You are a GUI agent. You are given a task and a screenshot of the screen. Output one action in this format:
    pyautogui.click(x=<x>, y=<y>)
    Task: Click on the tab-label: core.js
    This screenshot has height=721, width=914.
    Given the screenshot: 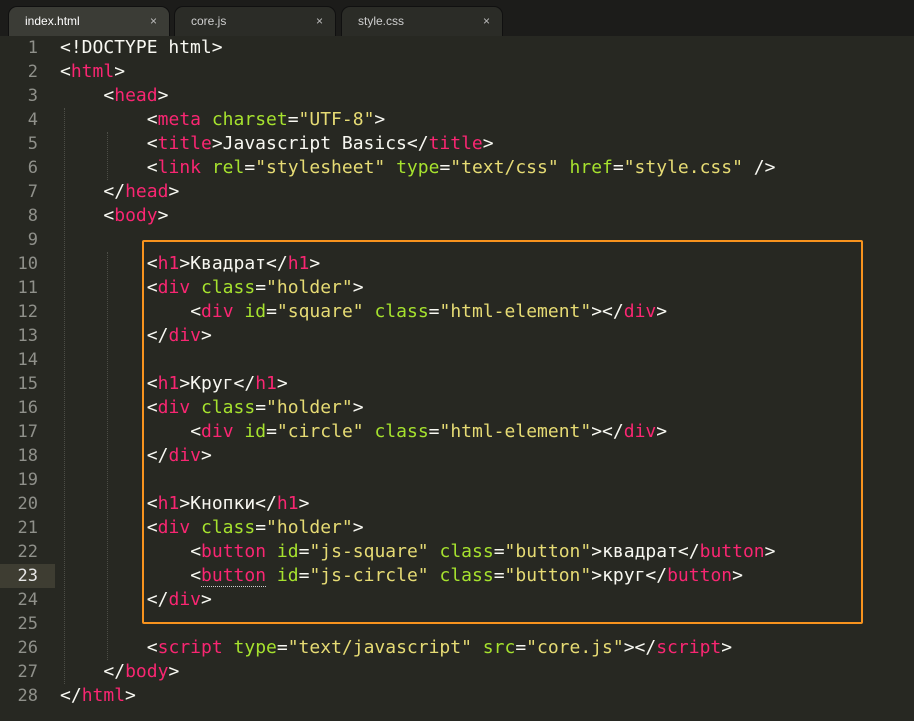 What is the action you would take?
    pyautogui.click(x=209, y=21)
    